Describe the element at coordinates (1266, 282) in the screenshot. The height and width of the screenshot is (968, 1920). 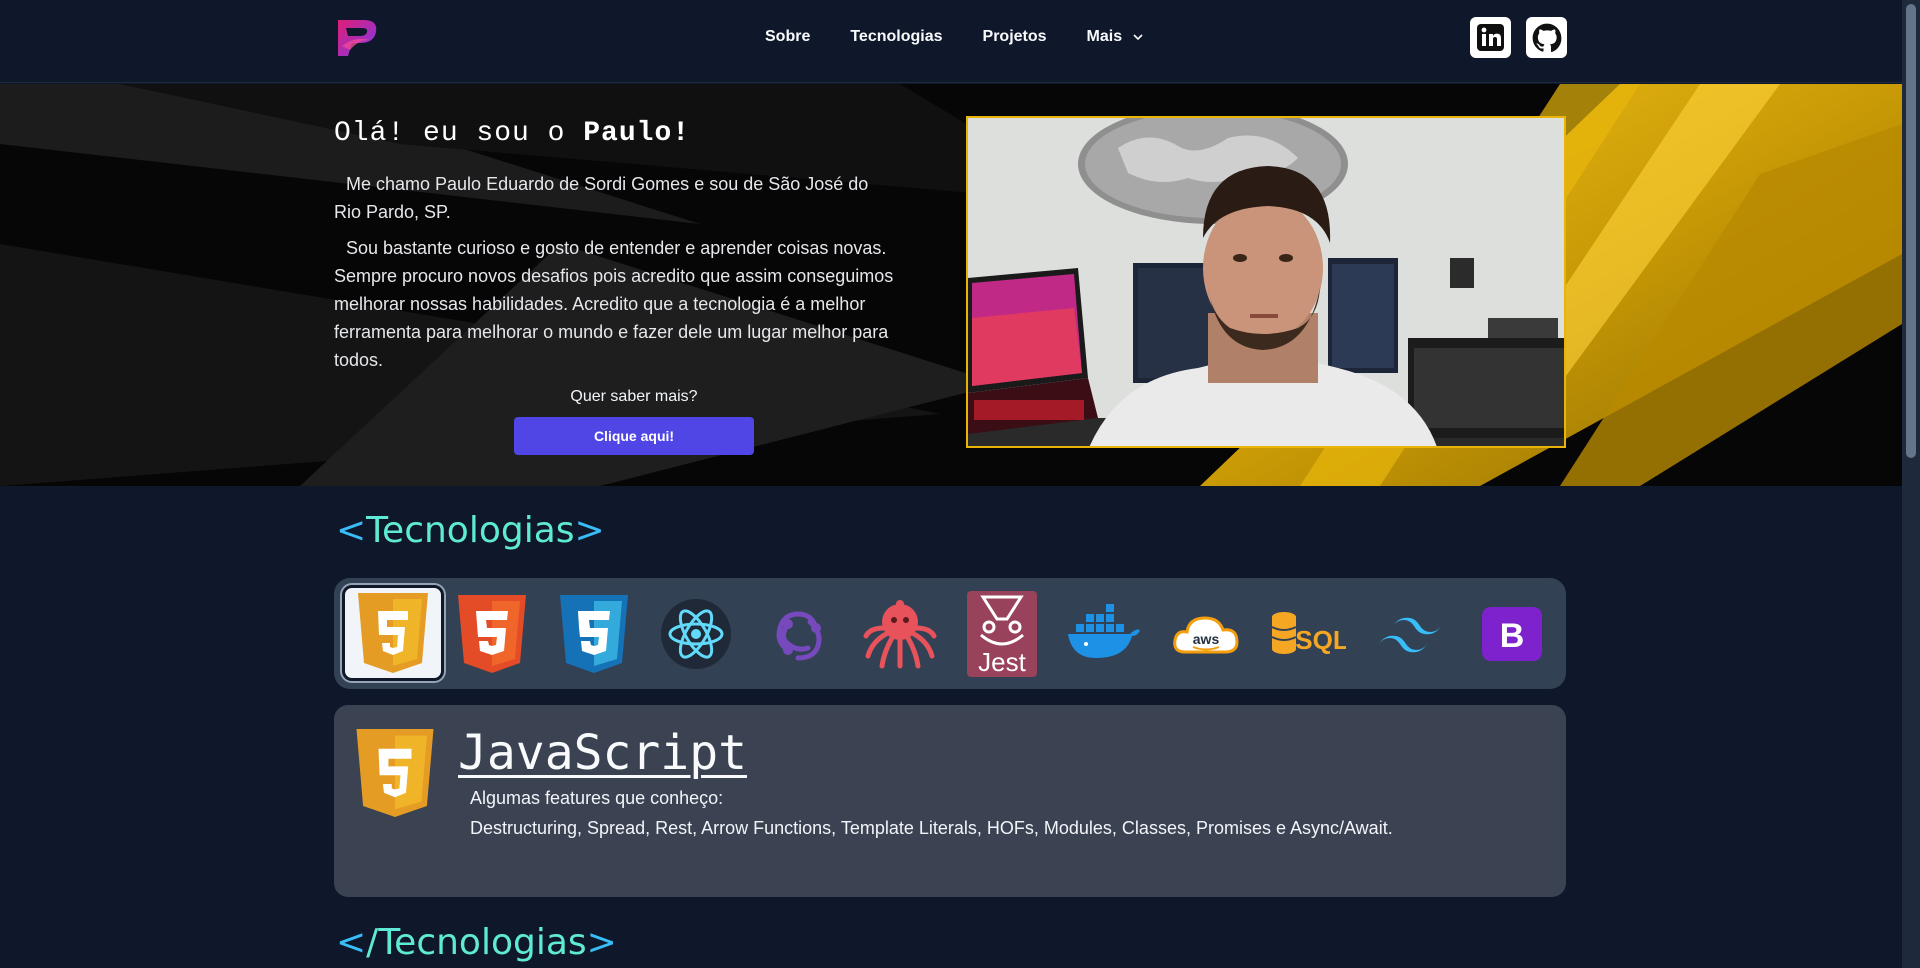
I see `profile-photo` at that location.